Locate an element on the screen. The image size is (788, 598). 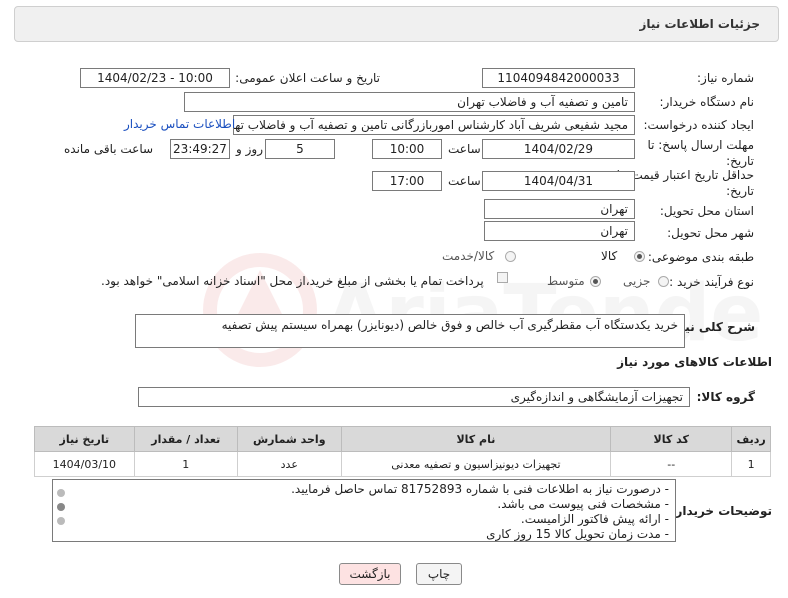
price-time-field: 17:00 is located at coordinates (407, 181).